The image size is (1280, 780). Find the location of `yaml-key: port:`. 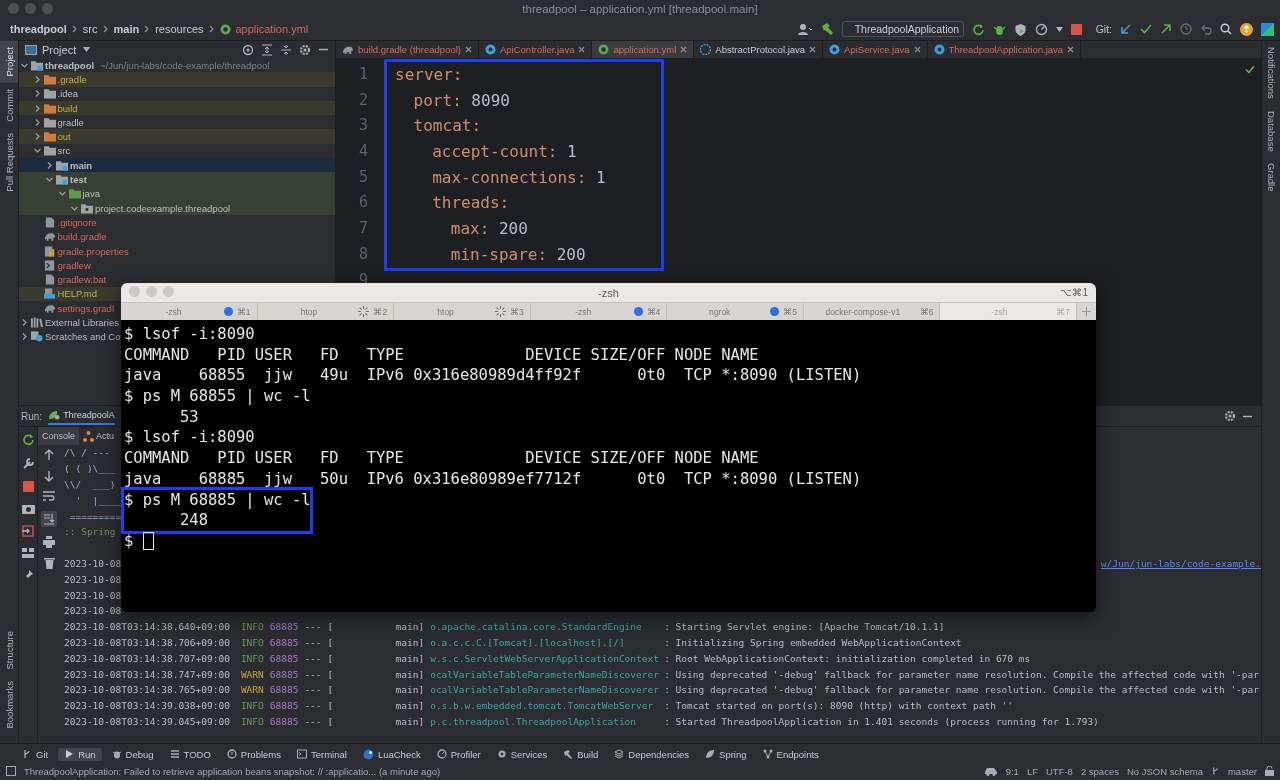

yaml-key: port: is located at coordinates (437, 100).